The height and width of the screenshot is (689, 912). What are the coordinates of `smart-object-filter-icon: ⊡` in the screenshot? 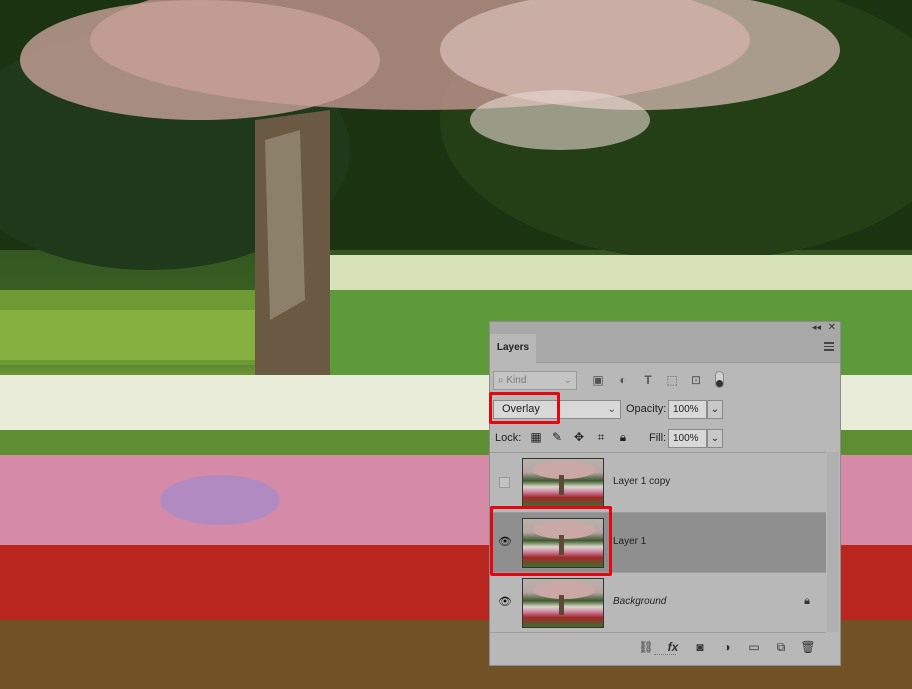 It's located at (696, 380).